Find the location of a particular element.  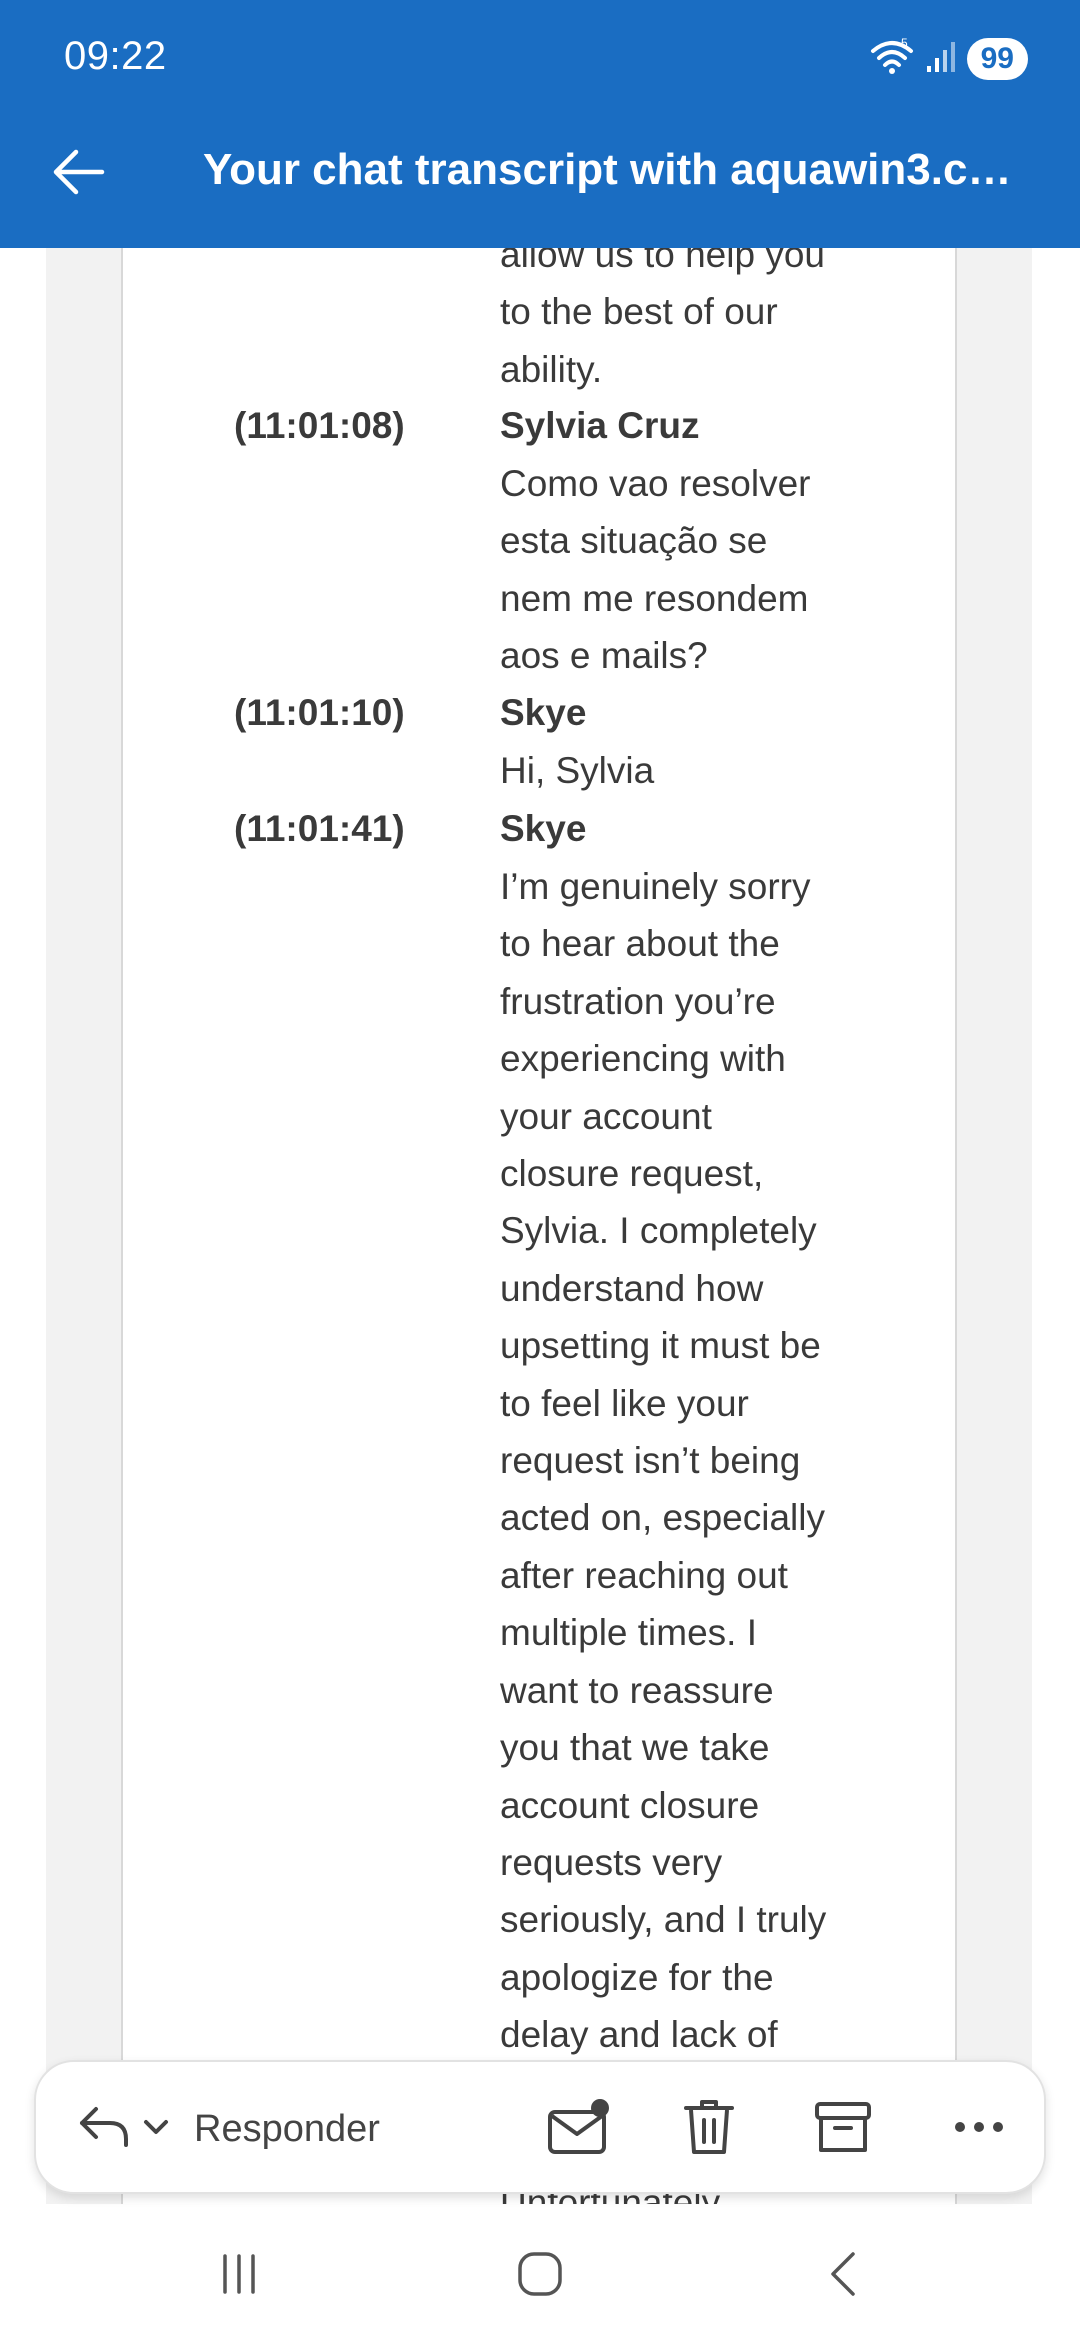

wifi-icon: 5 is located at coordinates (892, 59).